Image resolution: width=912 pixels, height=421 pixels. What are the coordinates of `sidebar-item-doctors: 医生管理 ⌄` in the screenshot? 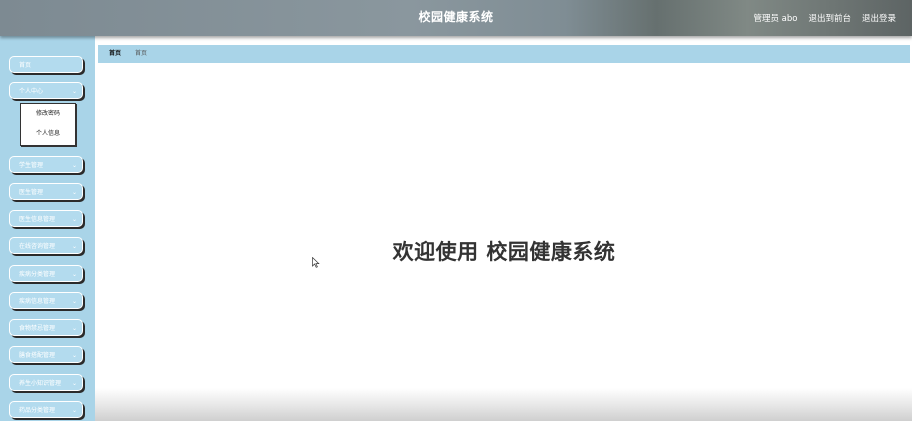 It's located at (46, 191).